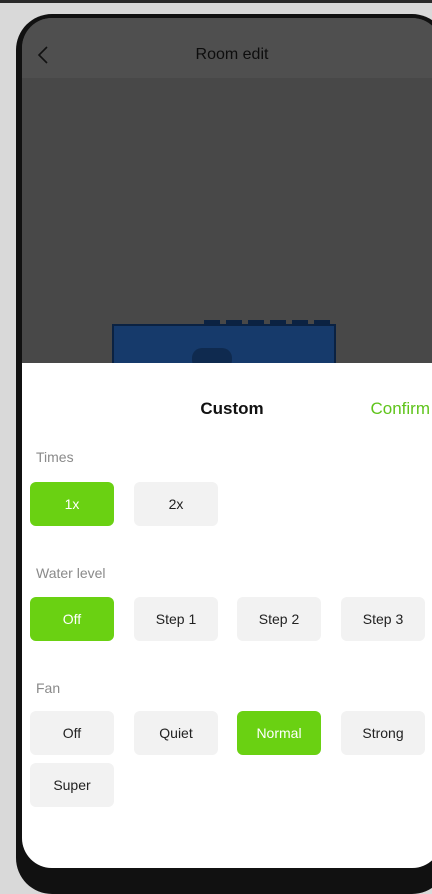 This screenshot has width=432, height=894. I want to click on times-option-1x: 1x, so click(72, 504).